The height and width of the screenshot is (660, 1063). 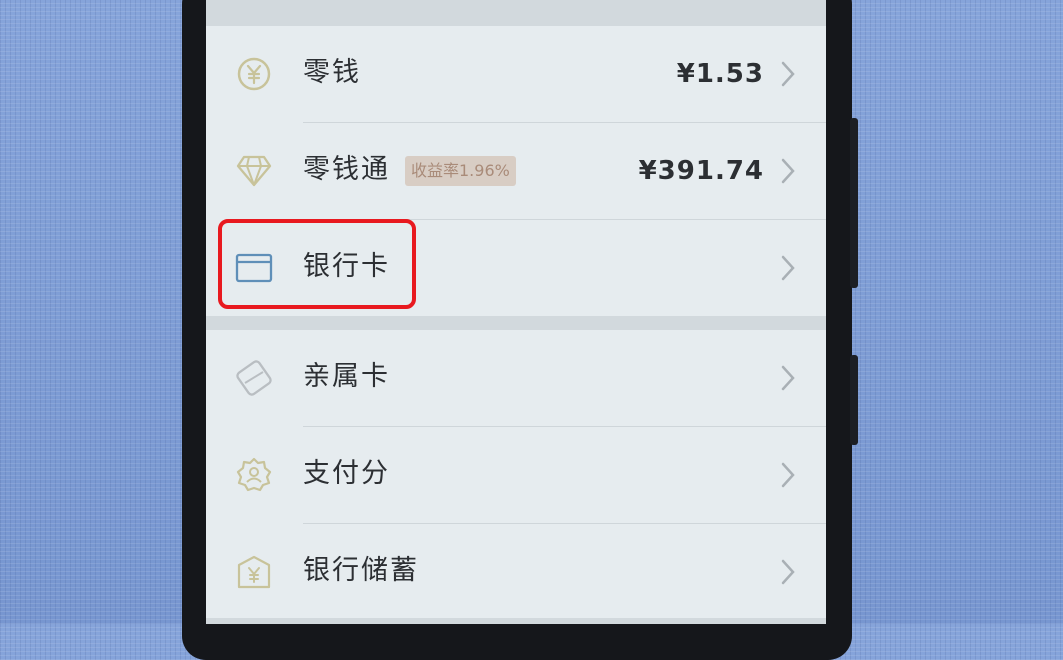 What do you see at coordinates (720, 74) in the screenshot?
I see `balance-value: ¥1.53` at bounding box center [720, 74].